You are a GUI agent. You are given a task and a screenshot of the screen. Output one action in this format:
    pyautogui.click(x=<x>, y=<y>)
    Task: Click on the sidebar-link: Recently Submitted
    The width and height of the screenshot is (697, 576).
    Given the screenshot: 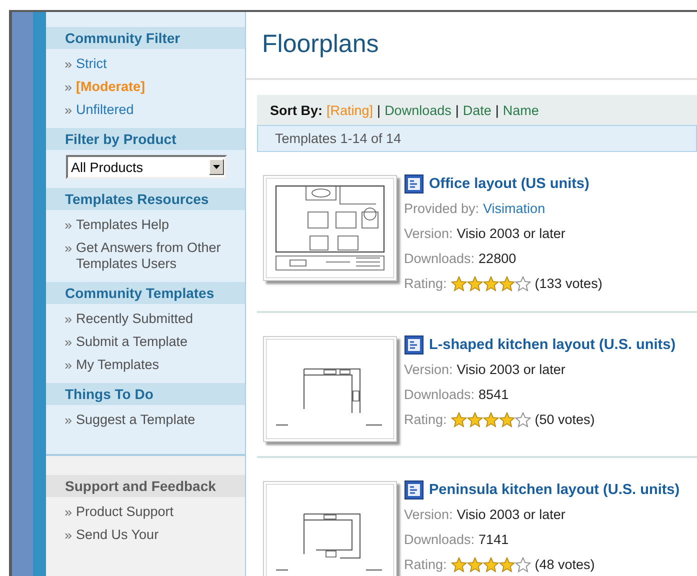 What is the action you would take?
    pyautogui.click(x=135, y=319)
    